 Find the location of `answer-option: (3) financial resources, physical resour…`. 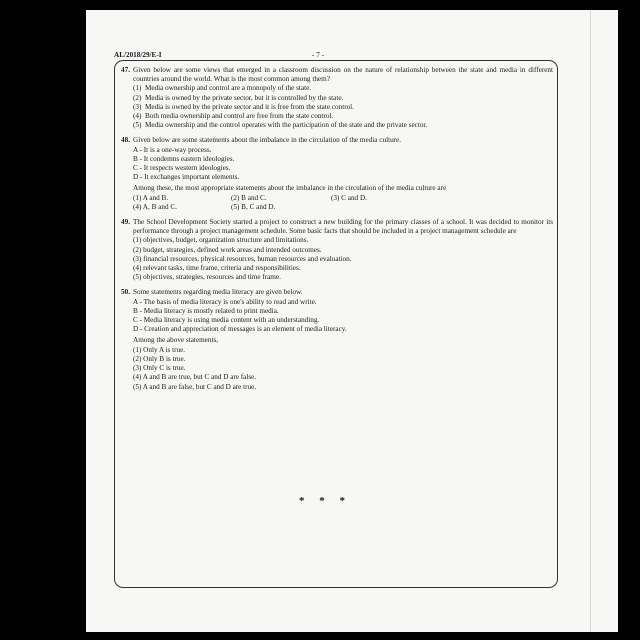

answer-option: (3) financial resources, physical resour… is located at coordinates (242, 258).